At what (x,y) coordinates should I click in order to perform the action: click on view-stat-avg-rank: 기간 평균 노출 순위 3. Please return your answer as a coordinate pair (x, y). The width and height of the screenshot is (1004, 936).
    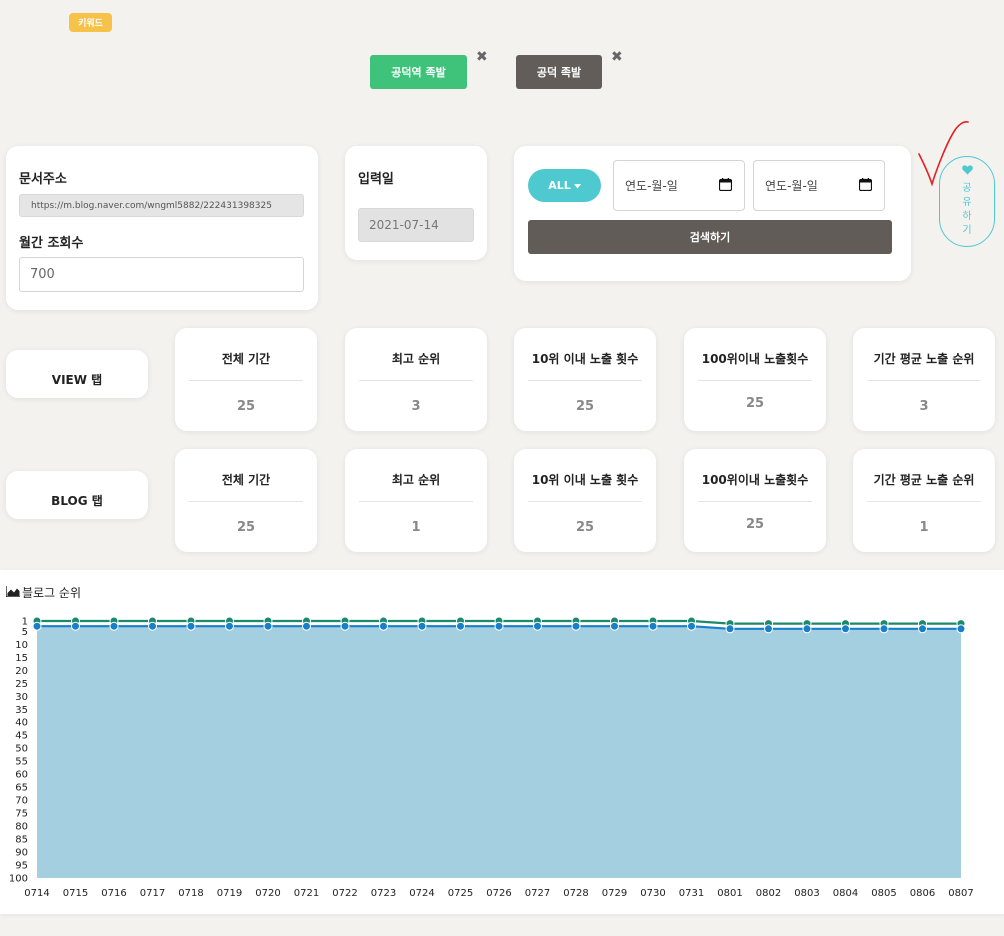
    Looking at the image, I should click on (924, 379).